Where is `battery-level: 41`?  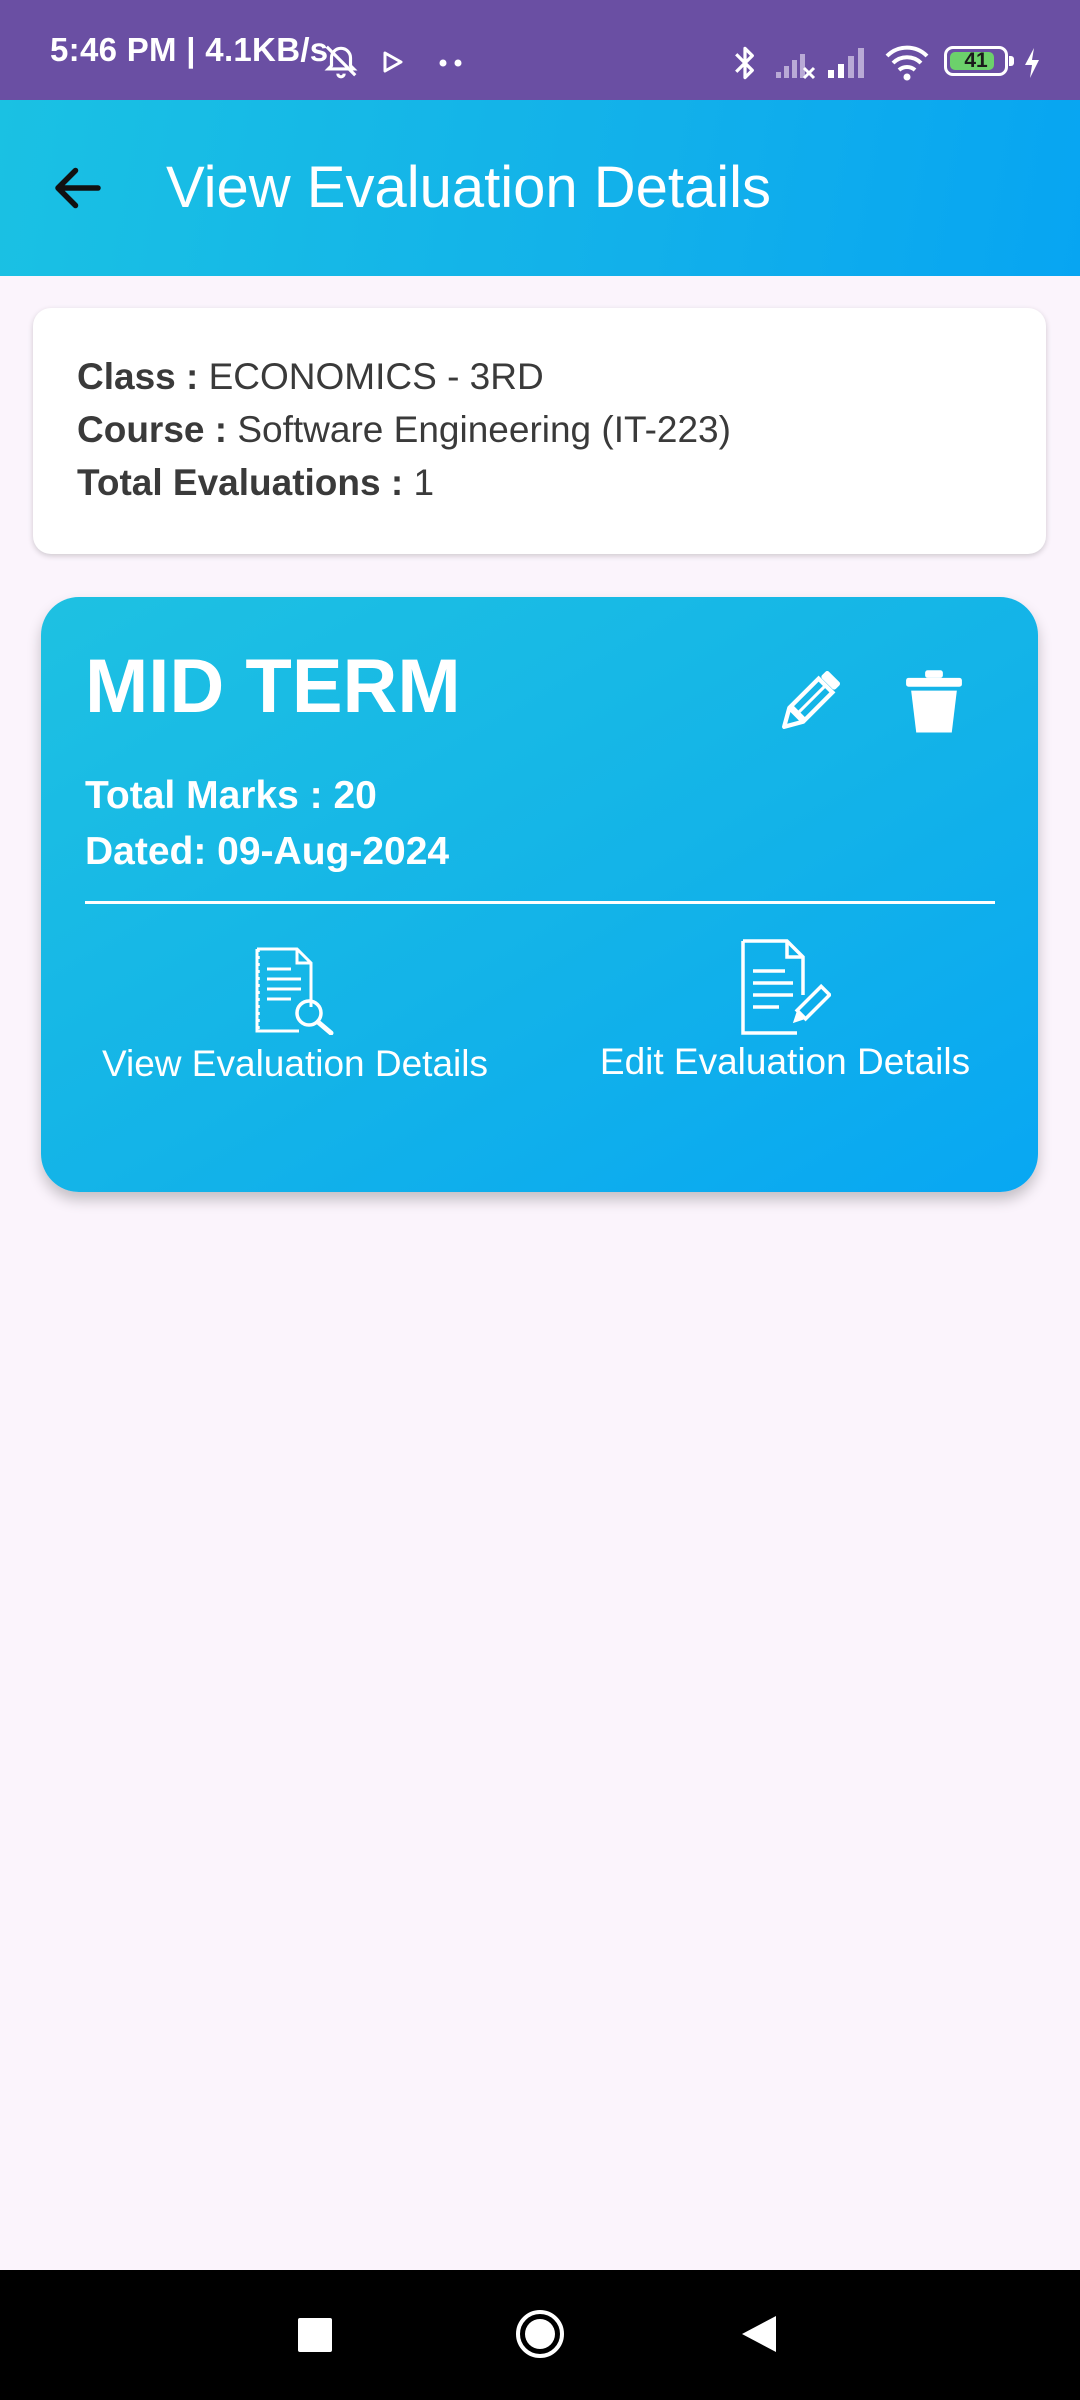
battery-level: 41 is located at coordinates (976, 60).